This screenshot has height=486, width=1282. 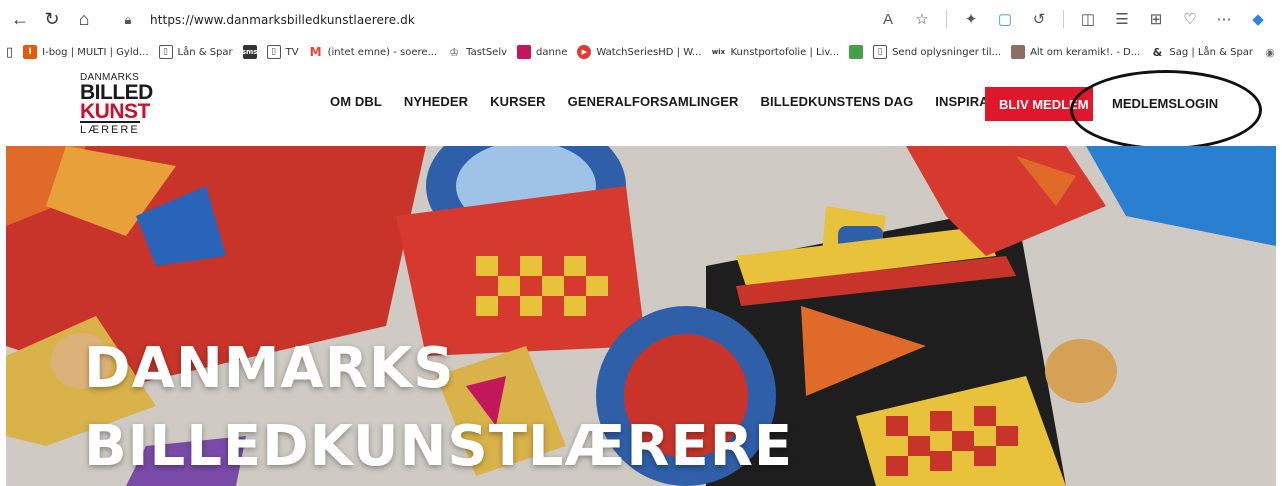 What do you see at coordinates (9, 52) in the screenshot?
I see `favorites-folder-icon: ▯` at bounding box center [9, 52].